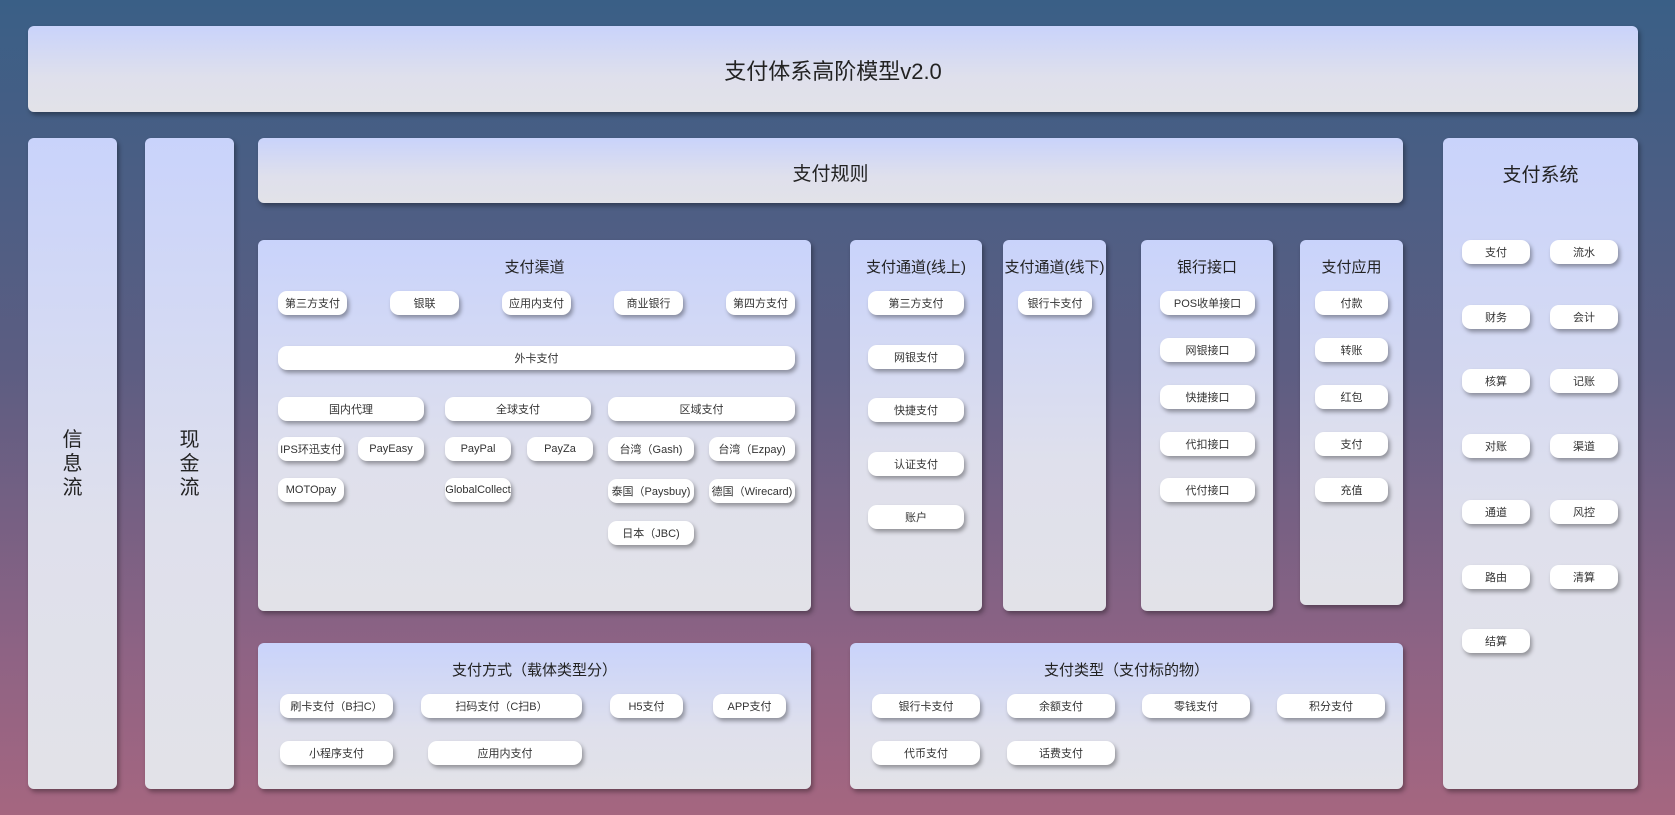 This screenshot has height=815, width=1675. I want to click on online-netbank: 网银支付, so click(916, 357).